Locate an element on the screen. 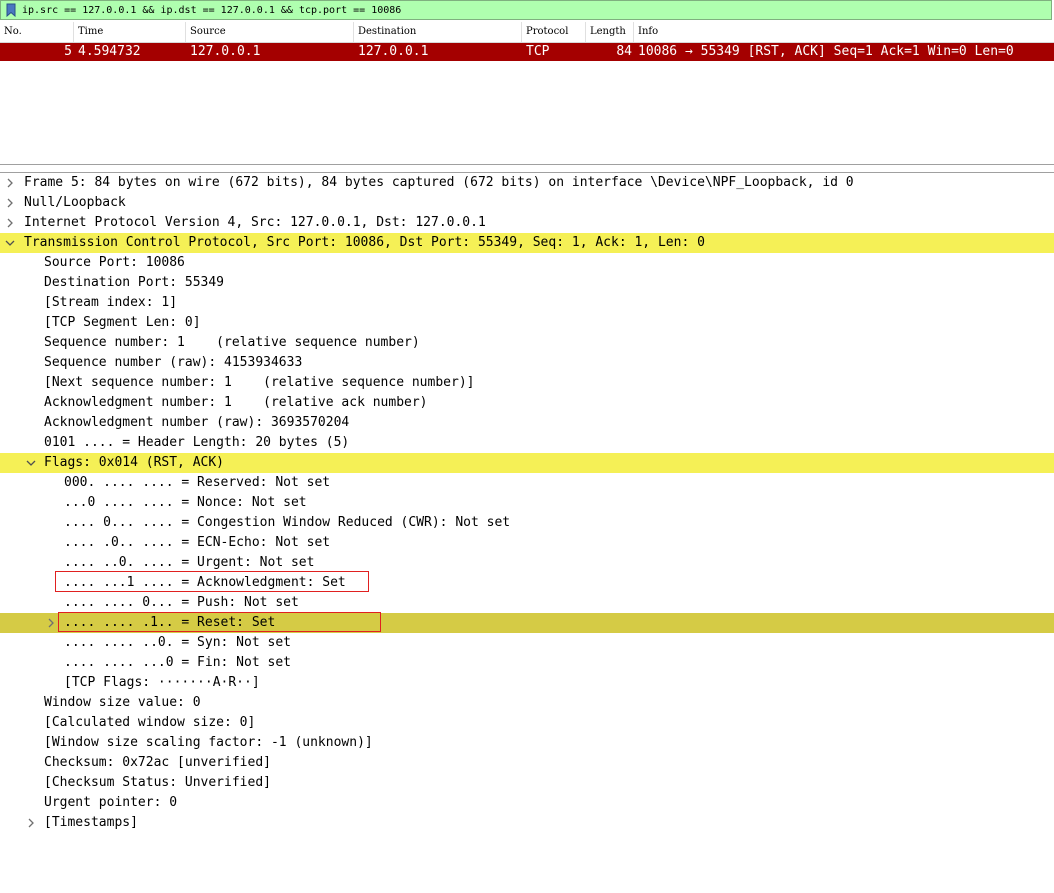  tree-item-label: [Stream index: 1] is located at coordinates (111, 302).